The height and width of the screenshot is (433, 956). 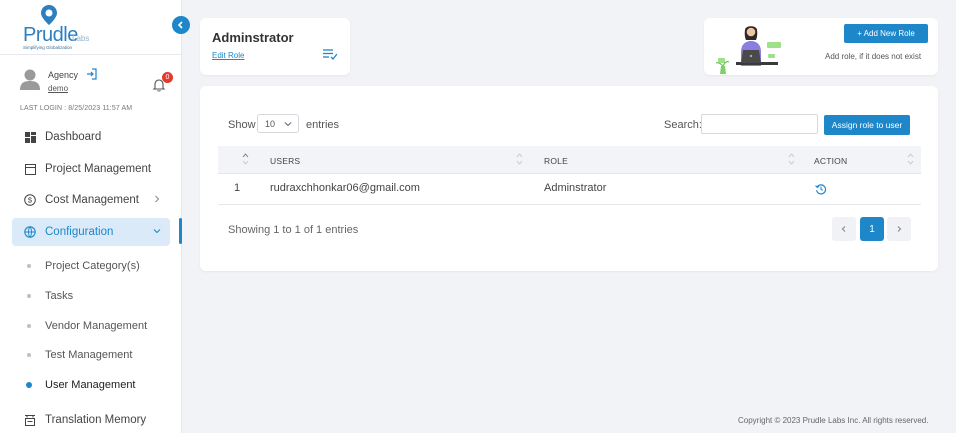 What do you see at coordinates (867, 125) in the screenshot?
I see `assign-role-button: Assign role to user` at bounding box center [867, 125].